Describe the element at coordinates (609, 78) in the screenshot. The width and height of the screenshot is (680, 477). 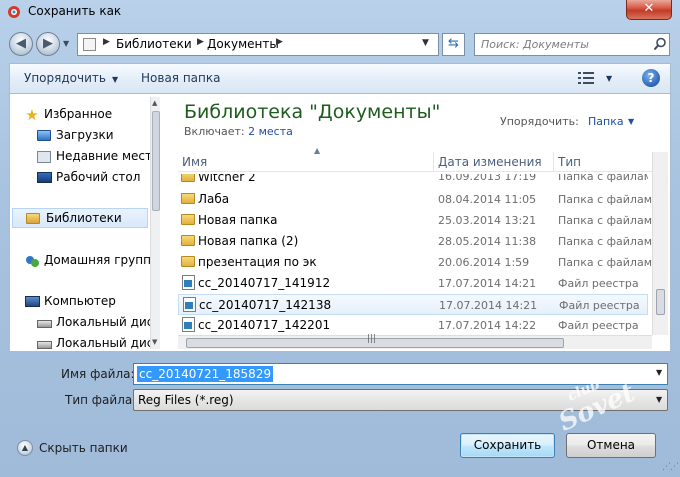
I see `view-options-dropdown: ▼` at that location.